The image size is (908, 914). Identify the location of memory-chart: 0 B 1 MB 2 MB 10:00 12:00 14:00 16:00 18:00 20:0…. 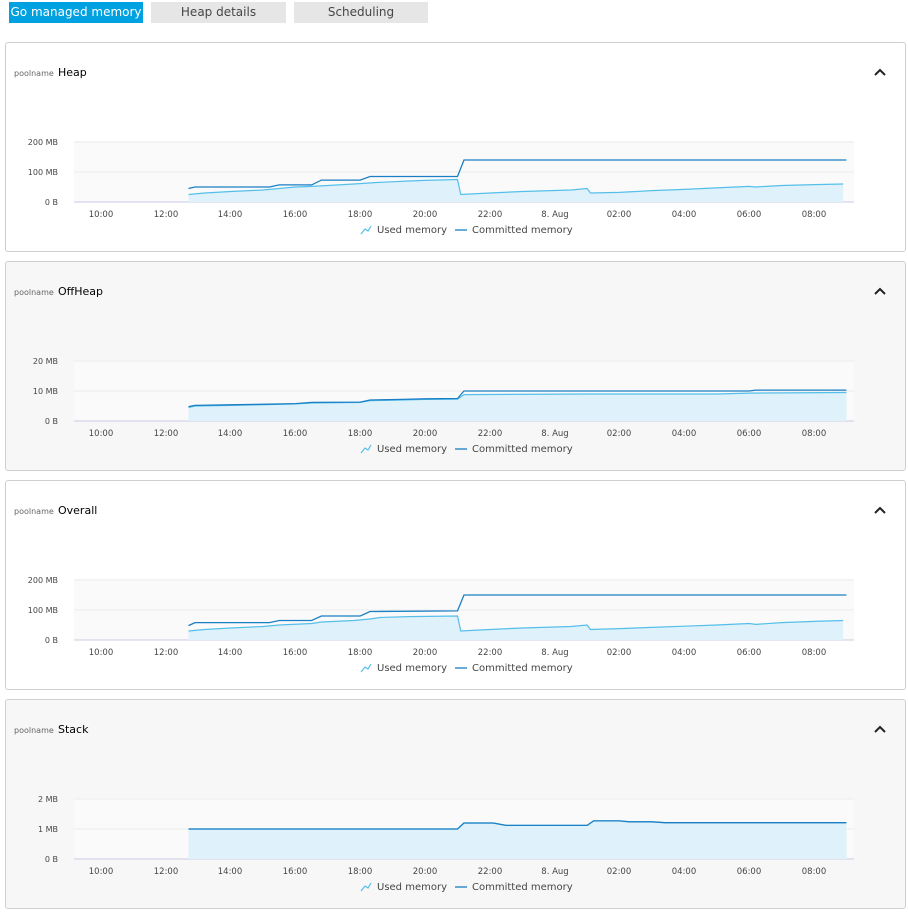
(446, 836).